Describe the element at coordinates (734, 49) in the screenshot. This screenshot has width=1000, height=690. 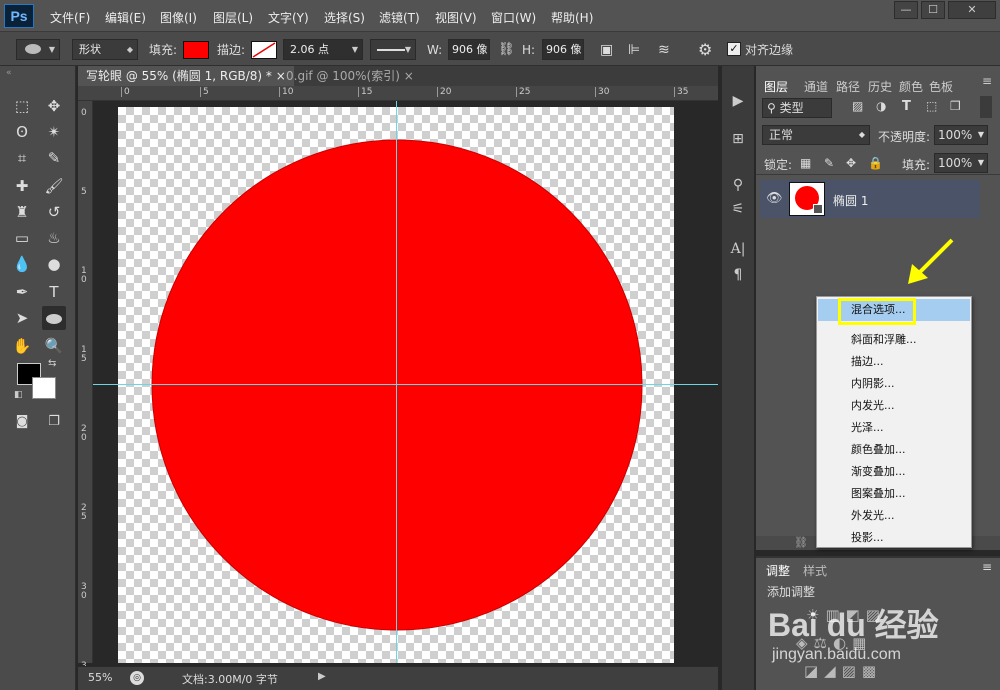
I see `align-edges-checkbox: ✓` at that location.